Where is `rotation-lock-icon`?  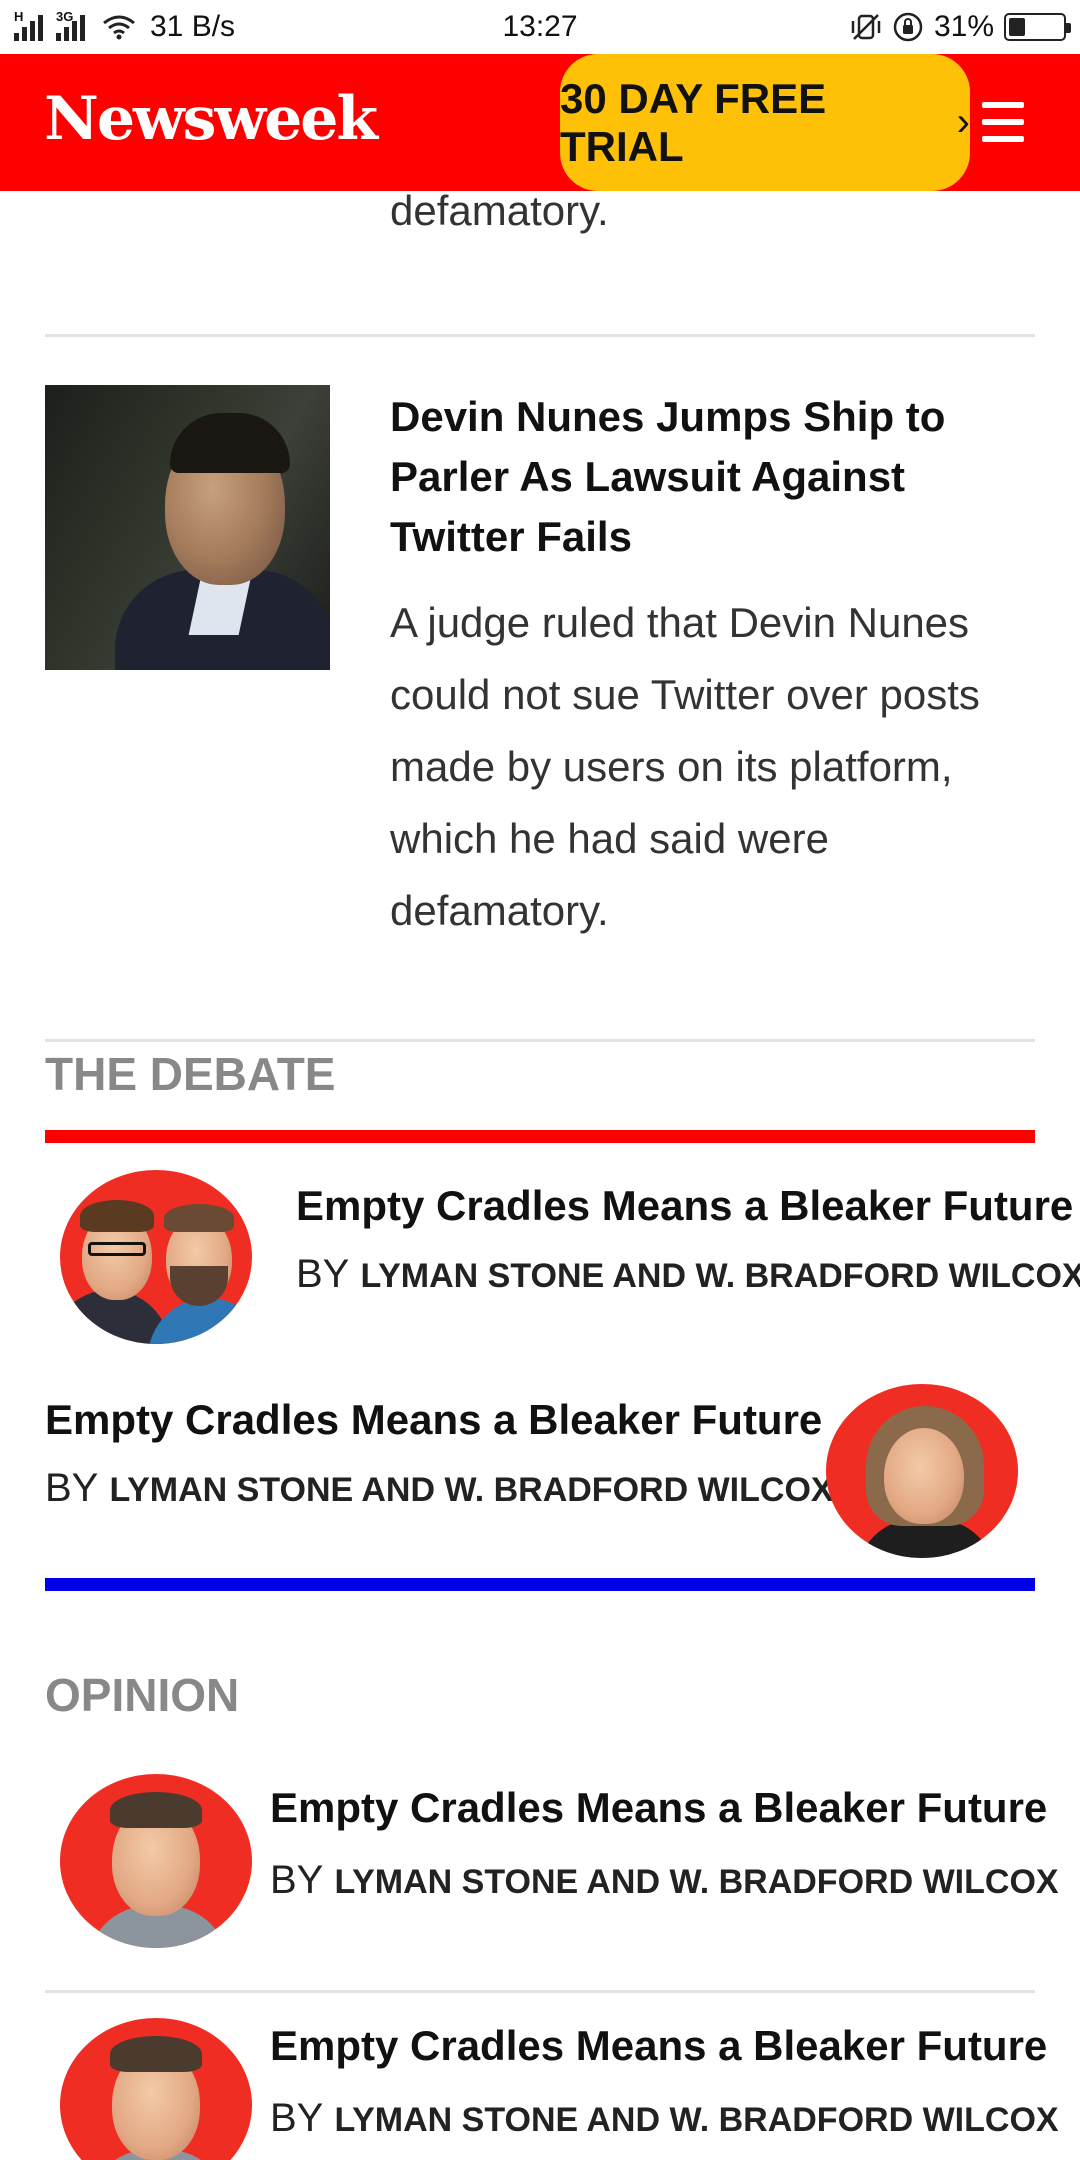
rotation-lock-icon is located at coordinates (908, 27).